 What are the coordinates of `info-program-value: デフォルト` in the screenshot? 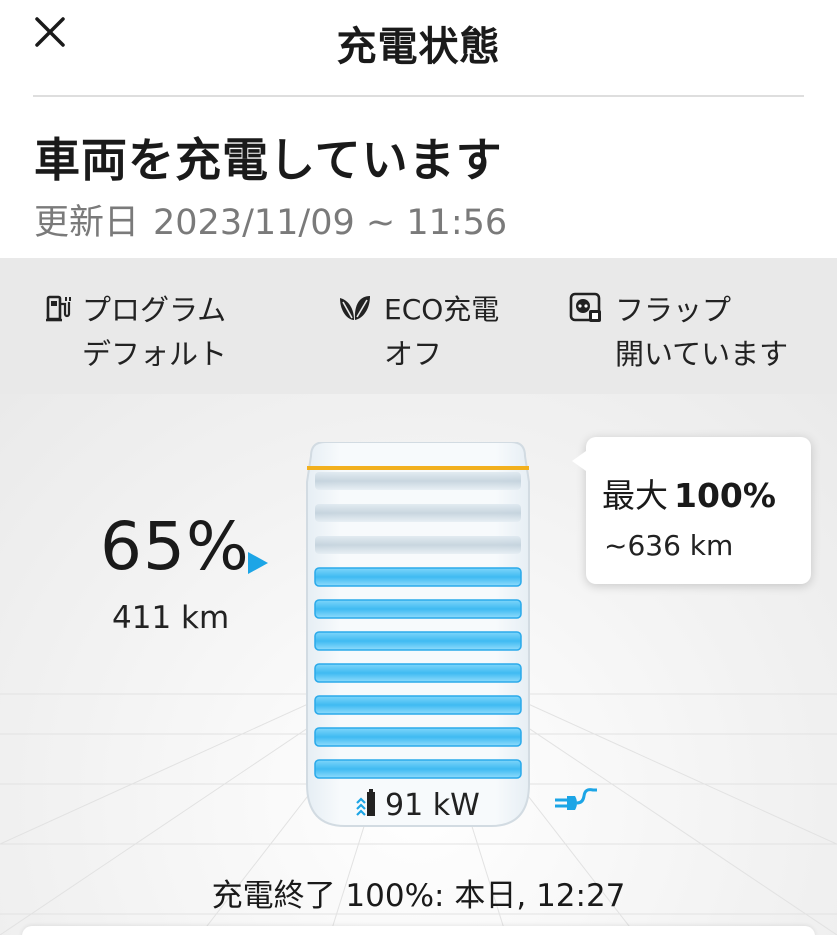 It's located at (155, 354).